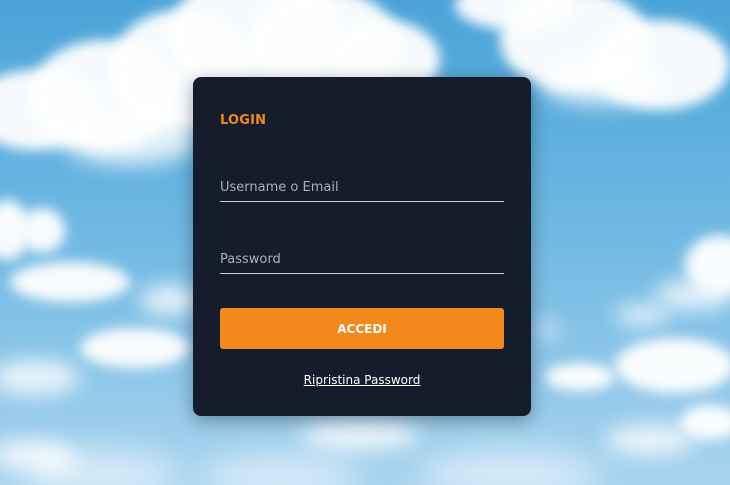 This screenshot has width=730, height=485. I want to click on username-field, so click(362, 190).